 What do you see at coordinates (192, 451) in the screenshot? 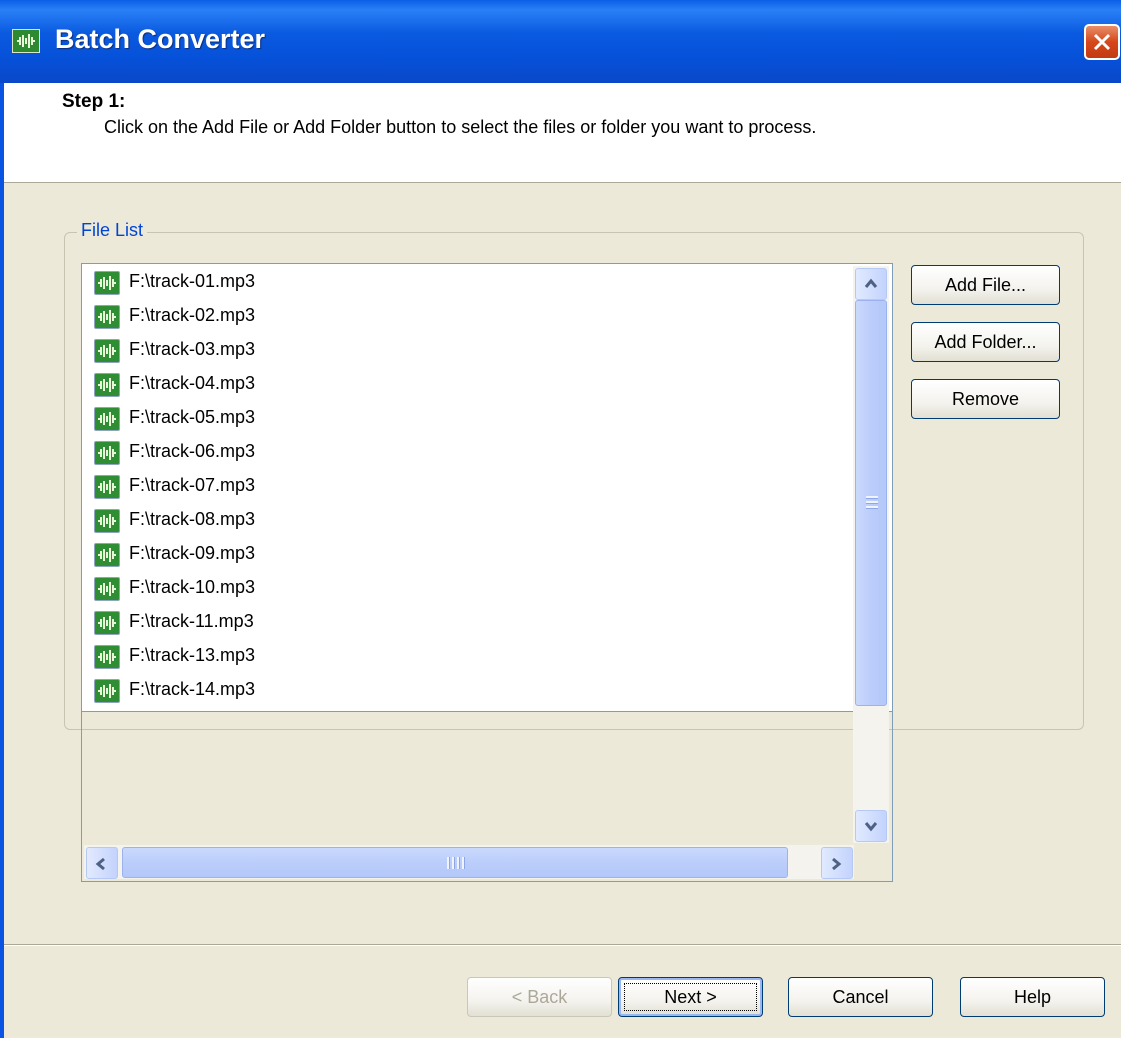
I see `file-path-label: F:\track-06.mp3` at bounding box center [192, 451].